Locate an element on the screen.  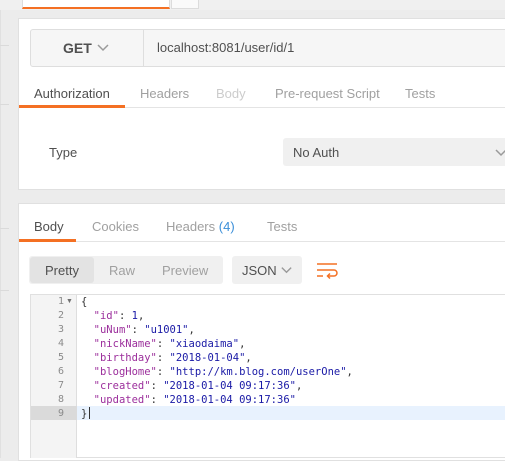
code-line: "nickName": "xiaodaima", is located at coordinates (169, 344).